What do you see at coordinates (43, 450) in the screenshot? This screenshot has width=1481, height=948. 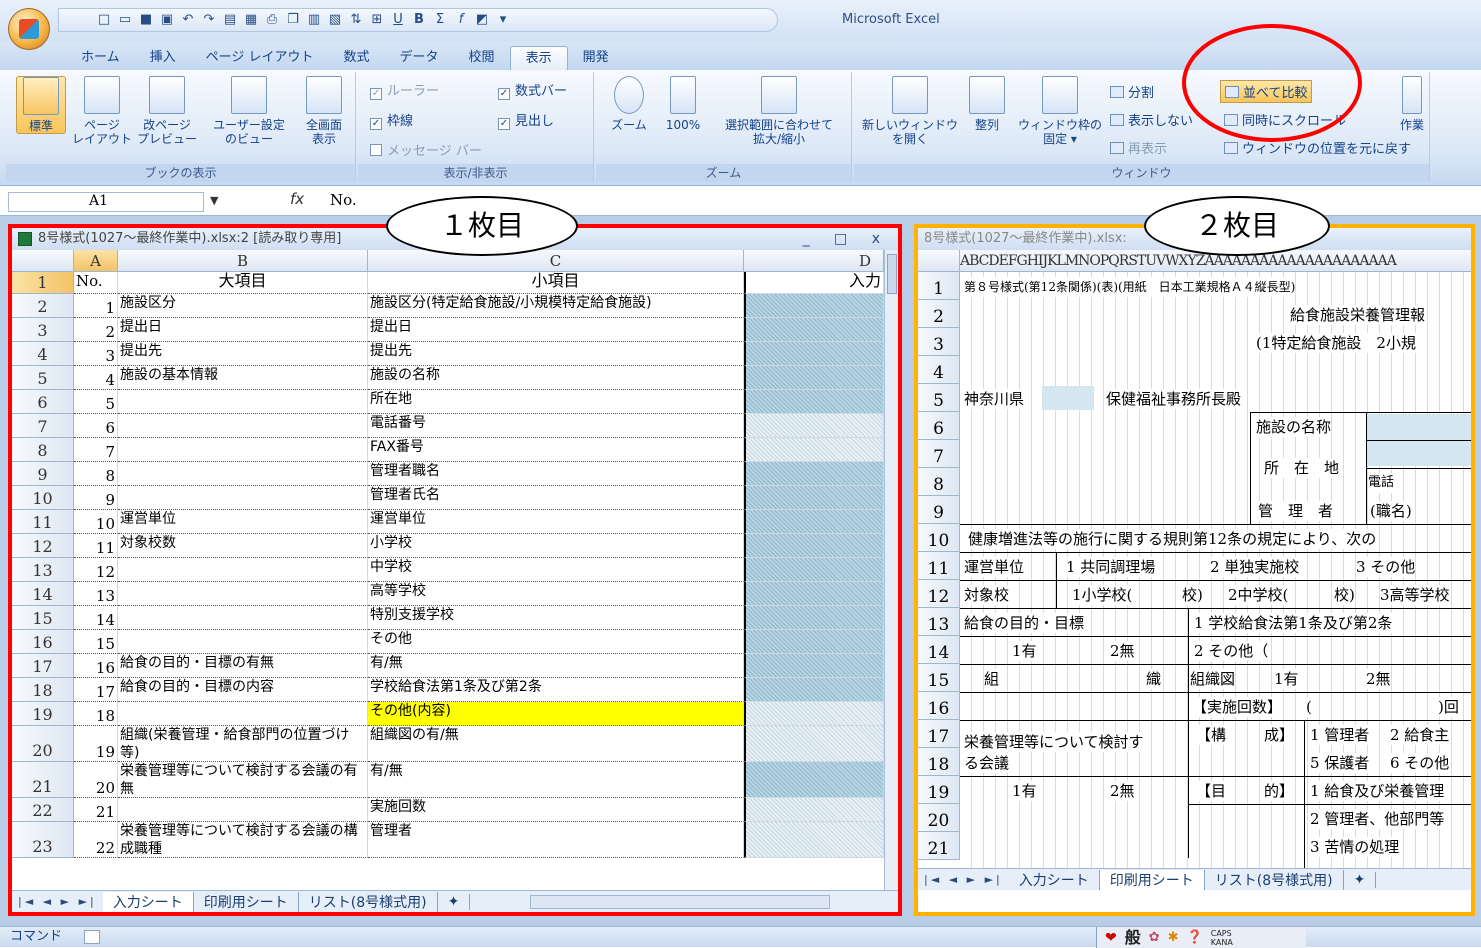 I see `row-header: 8` at bounding box center [43, 450].